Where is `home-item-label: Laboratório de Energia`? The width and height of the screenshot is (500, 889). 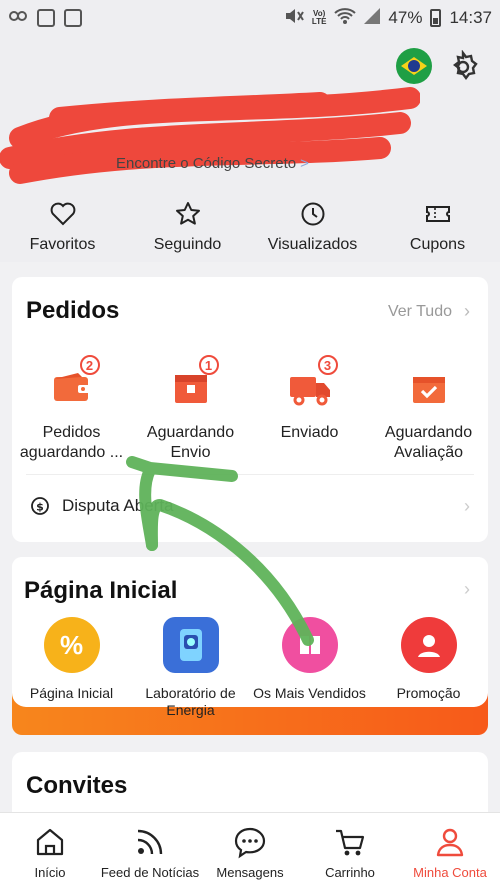 home-item-label: Laboratório de Energia is located at coordinates (190, 701).